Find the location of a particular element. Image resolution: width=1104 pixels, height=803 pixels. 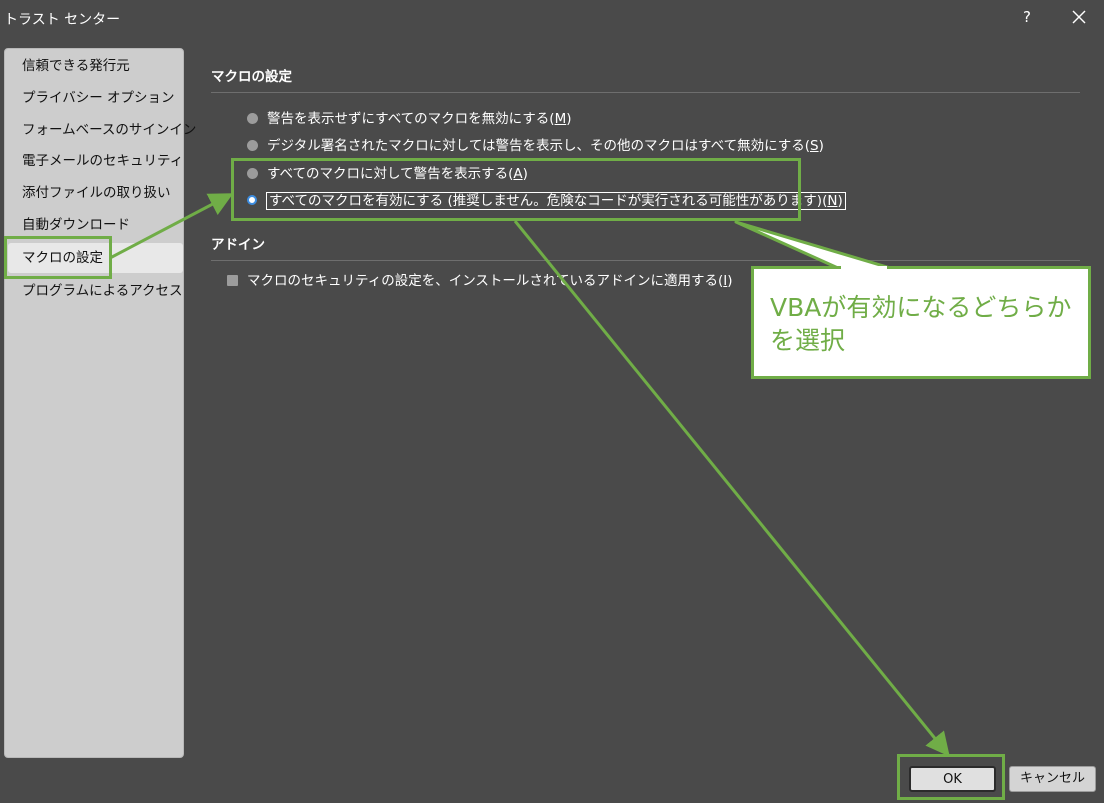

macro-section-title: マクロの設定 is located at coordinates (251, 77).